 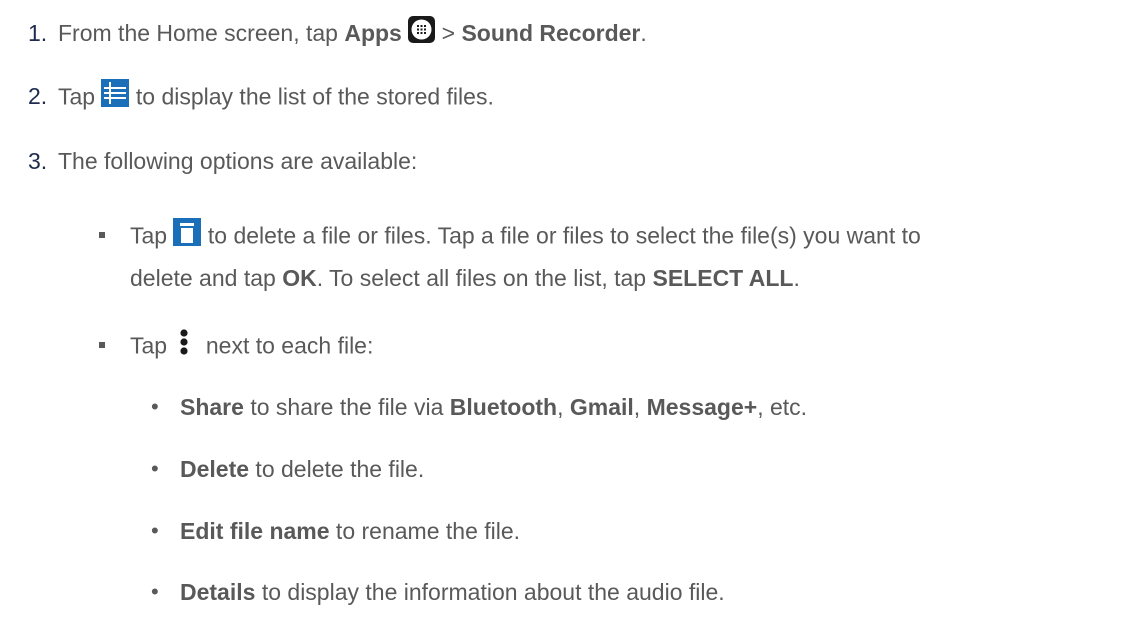 I want to click on share-label: Share, so click(x=212, y=407).